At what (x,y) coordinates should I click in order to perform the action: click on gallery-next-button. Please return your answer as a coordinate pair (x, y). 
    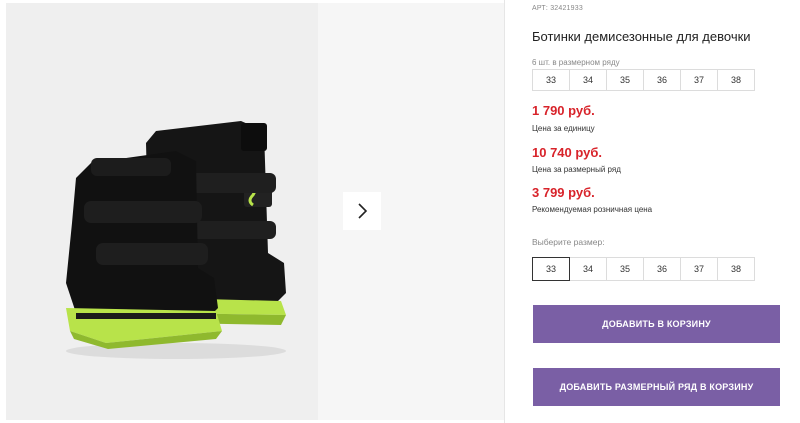
    Looking at the image, I should click on (362, 211).